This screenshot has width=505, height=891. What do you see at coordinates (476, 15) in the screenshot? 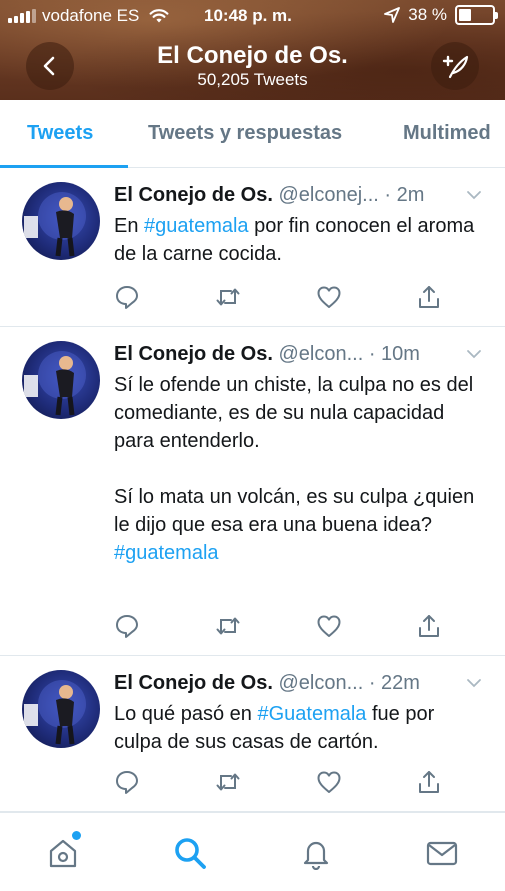
I see `battery-icon` at bounding box center [476, 15].